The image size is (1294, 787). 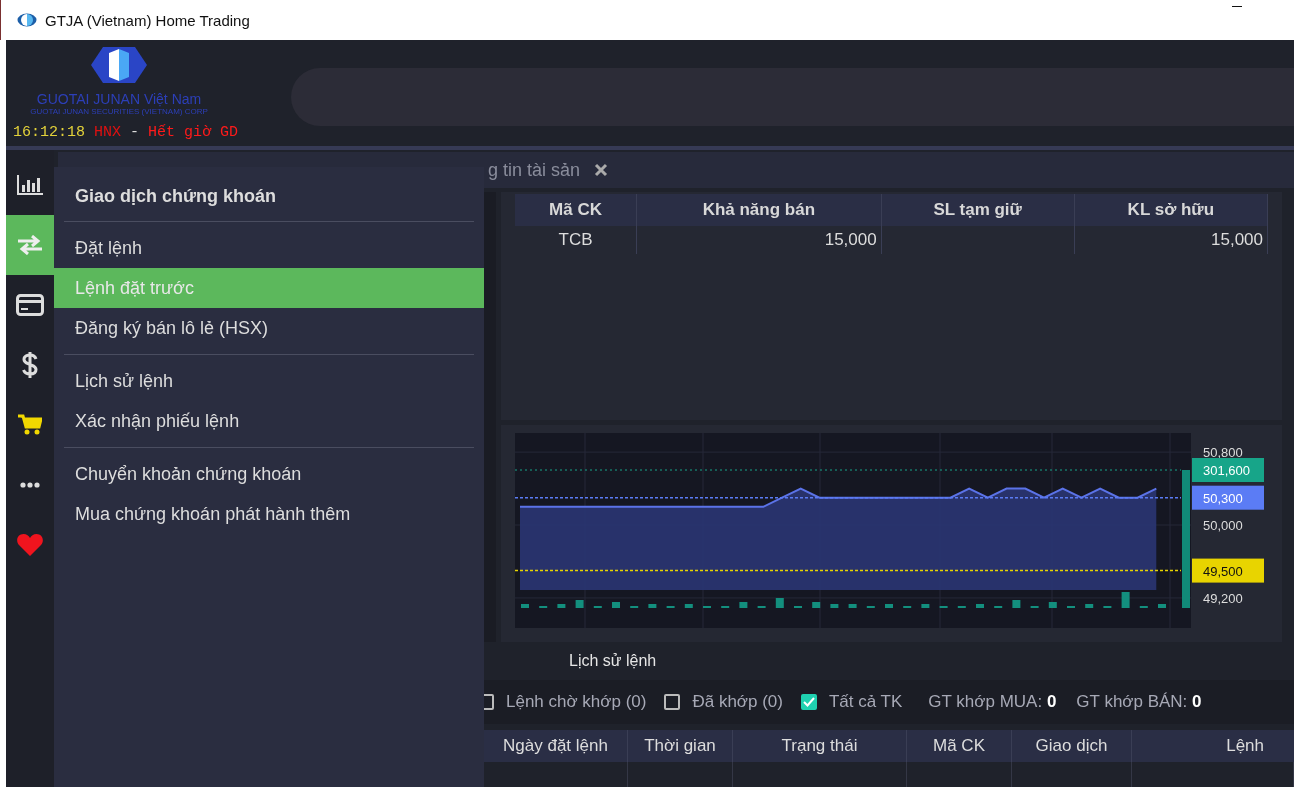 What do you see at coordinates (269, 514) in the screenshot?
I see `menu-item: Mua chứng khoán phát hành thêm` at bounding box center [269, 514].